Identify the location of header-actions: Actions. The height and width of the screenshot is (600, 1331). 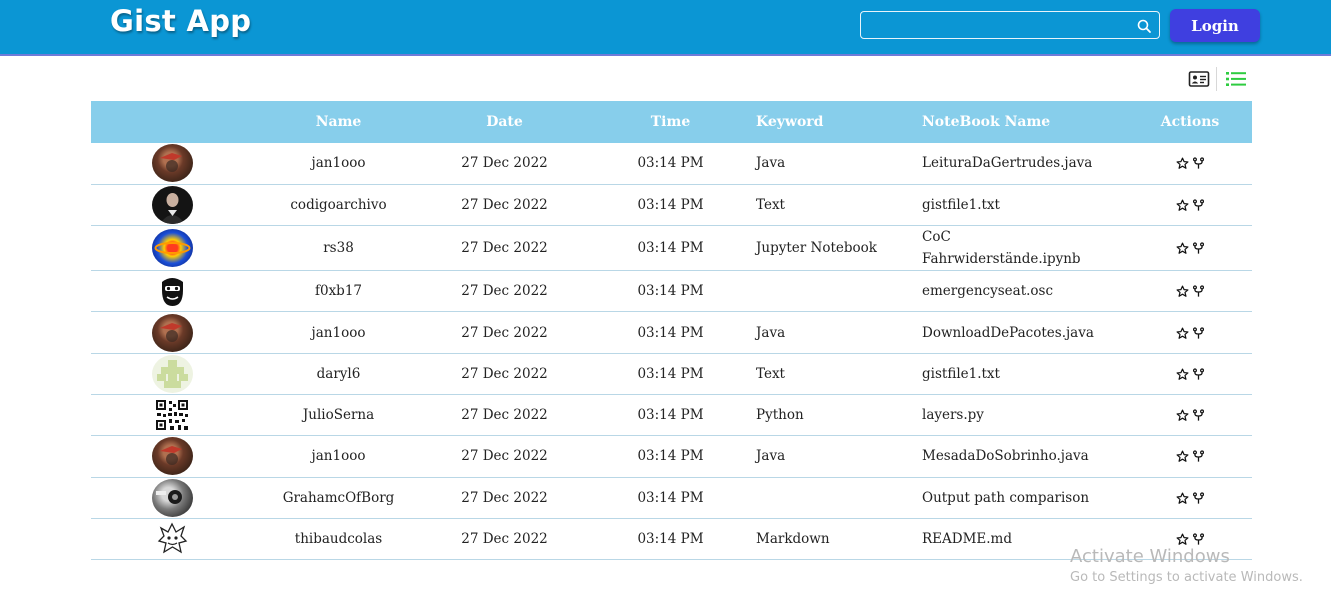
(1190, 122).